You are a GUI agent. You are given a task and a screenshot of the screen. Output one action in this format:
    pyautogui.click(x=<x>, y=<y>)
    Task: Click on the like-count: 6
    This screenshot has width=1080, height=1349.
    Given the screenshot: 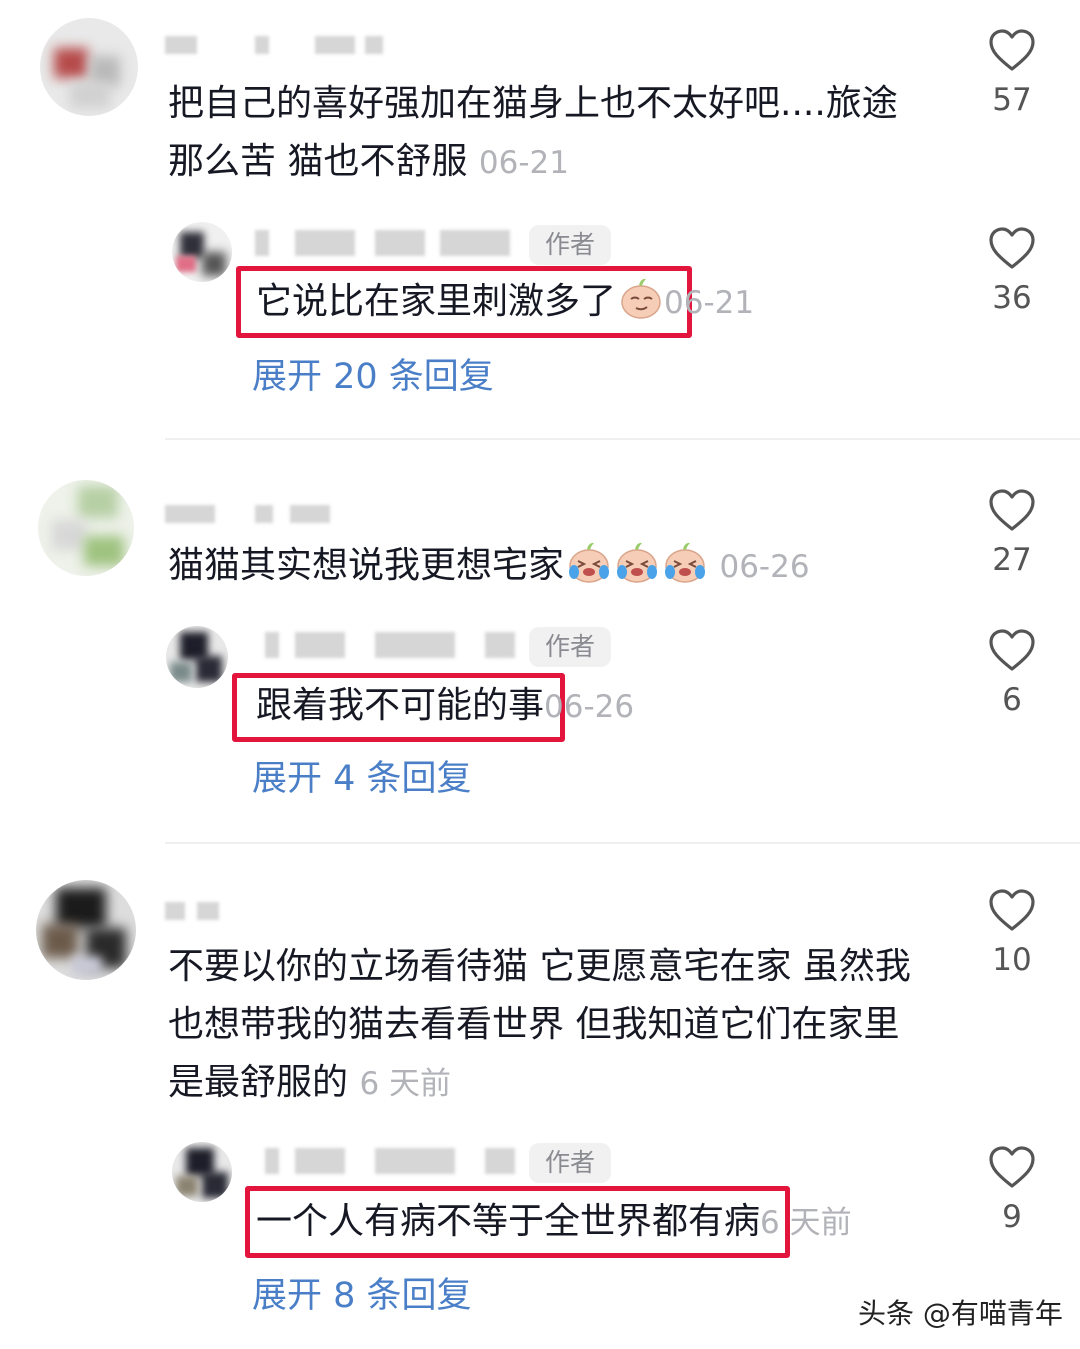 What is the action you would take?
    pyautogui.click(x=1012, y=700)
    